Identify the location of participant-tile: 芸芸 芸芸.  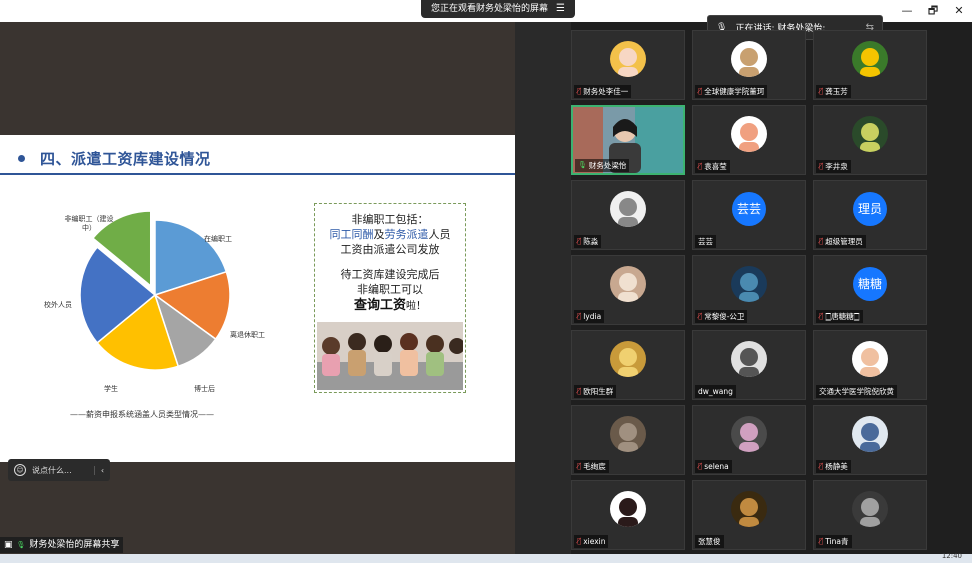
(749, 215).